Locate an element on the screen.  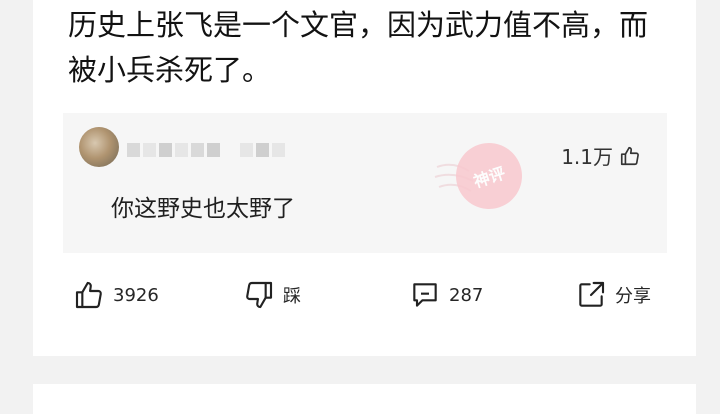
share-button: 分享 is located at coordinates (613, 295).